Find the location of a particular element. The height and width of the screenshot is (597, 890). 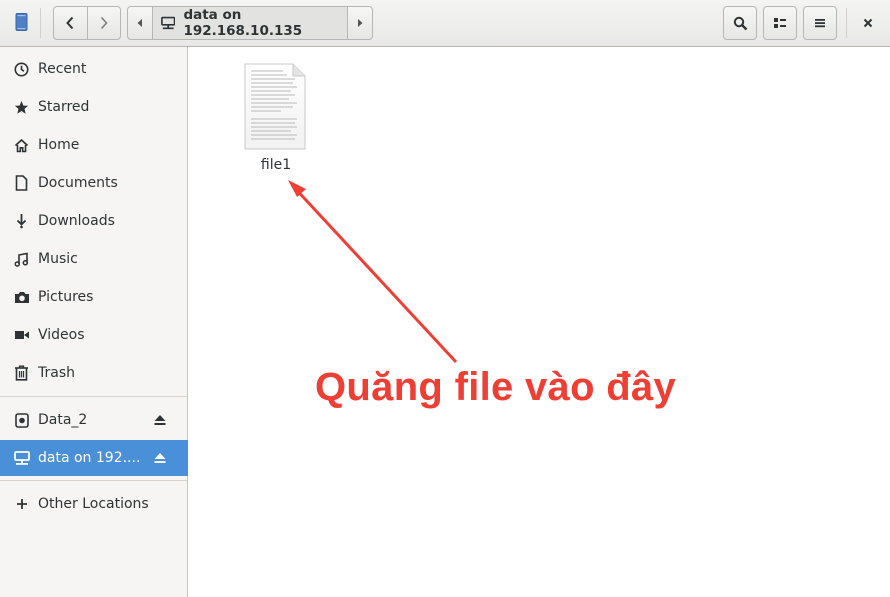

triangle-right-icon is located at coordinates (360, 23).